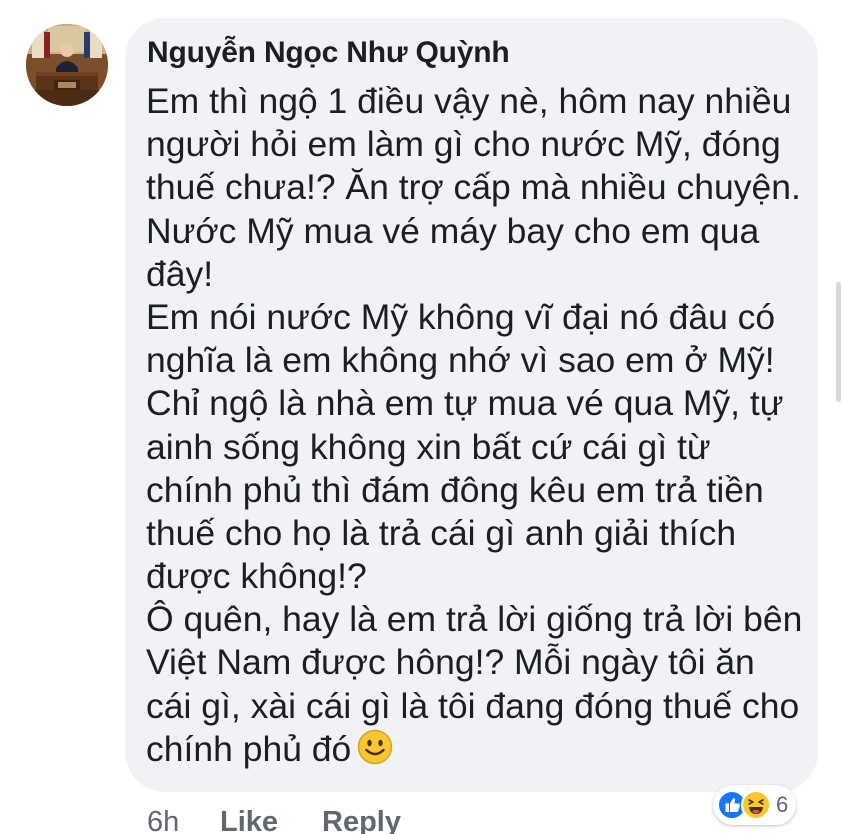 The width and height of the screenshot is (843, 834). Describe the element at coordinates (469, 101) in the screenshot. I see `comment-line: Em thì ngộ 1 điều vậy nè, hôm nay nhiều` at that location.